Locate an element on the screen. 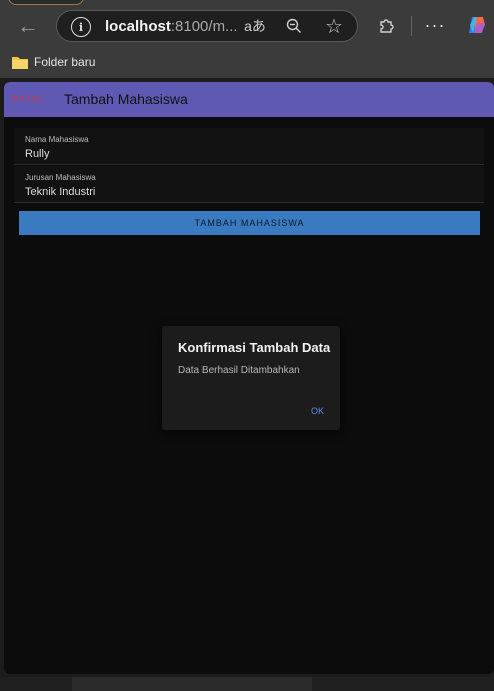 This screenshot has height=691, width=494. info-icon: i is located at coordinates (81, 27).